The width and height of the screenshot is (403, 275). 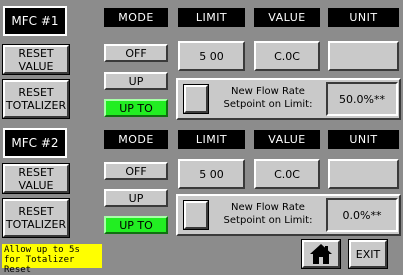 I want to click on limit-header: LIMIT, so click(x=211, y=17).